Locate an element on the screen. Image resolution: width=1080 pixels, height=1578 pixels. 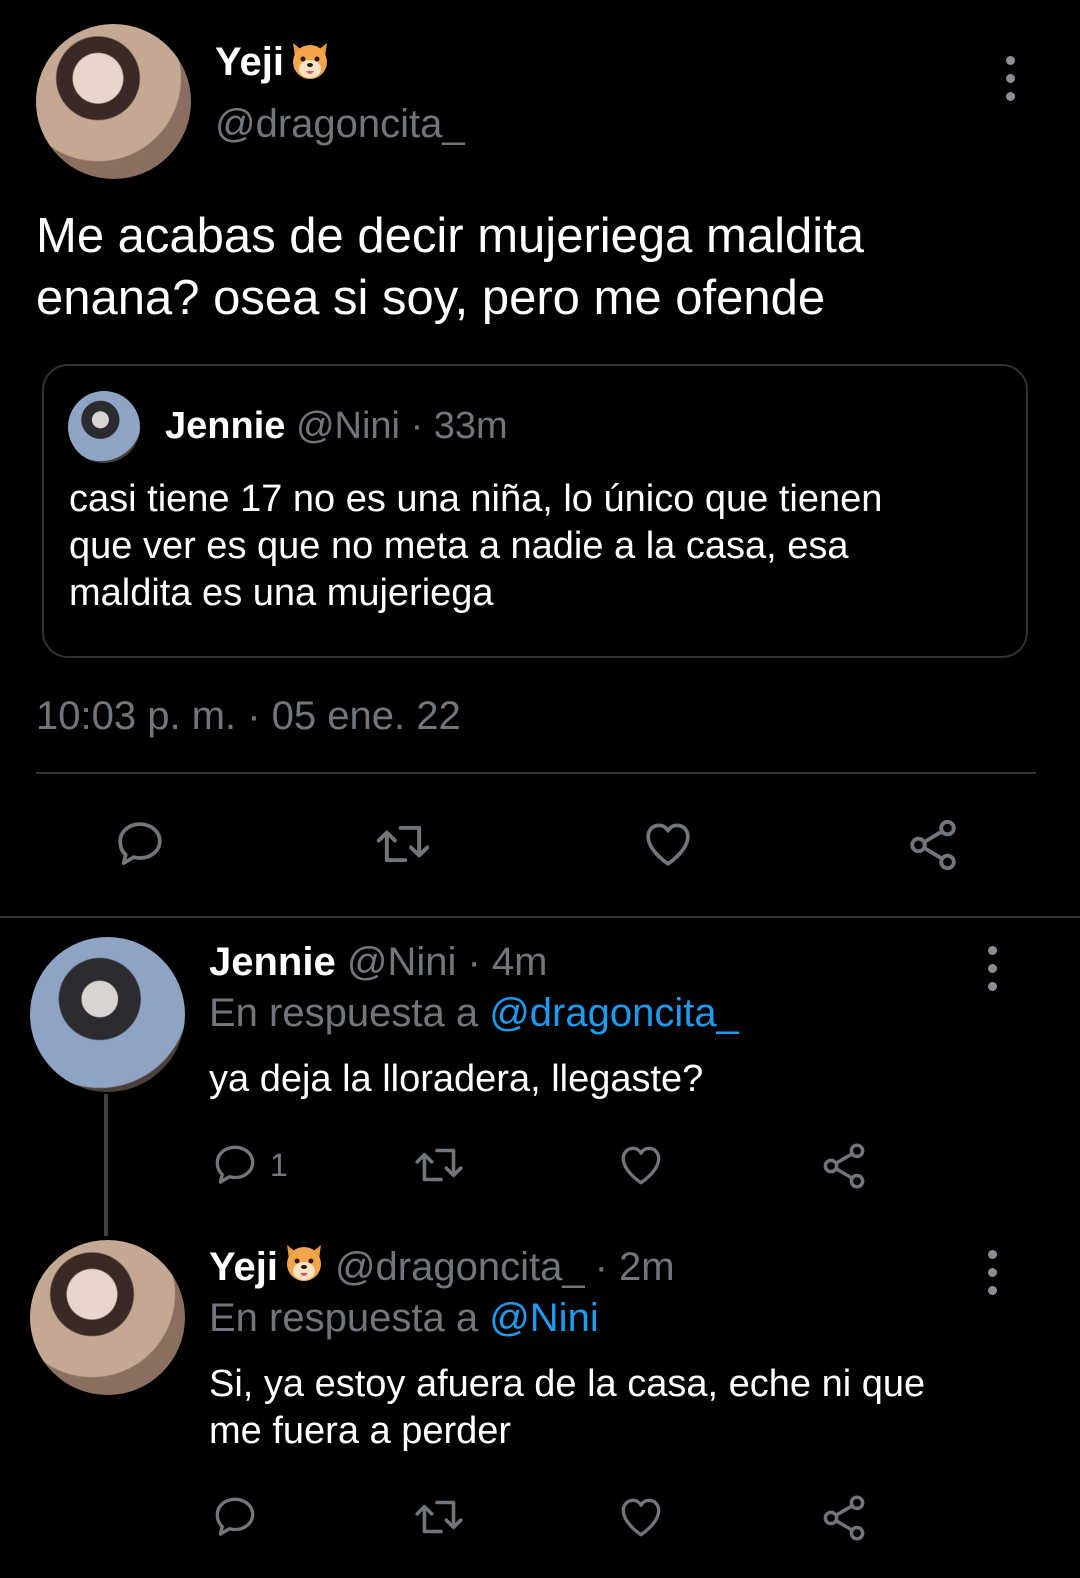
quoted-avatar is located at coordinates (104, 427).